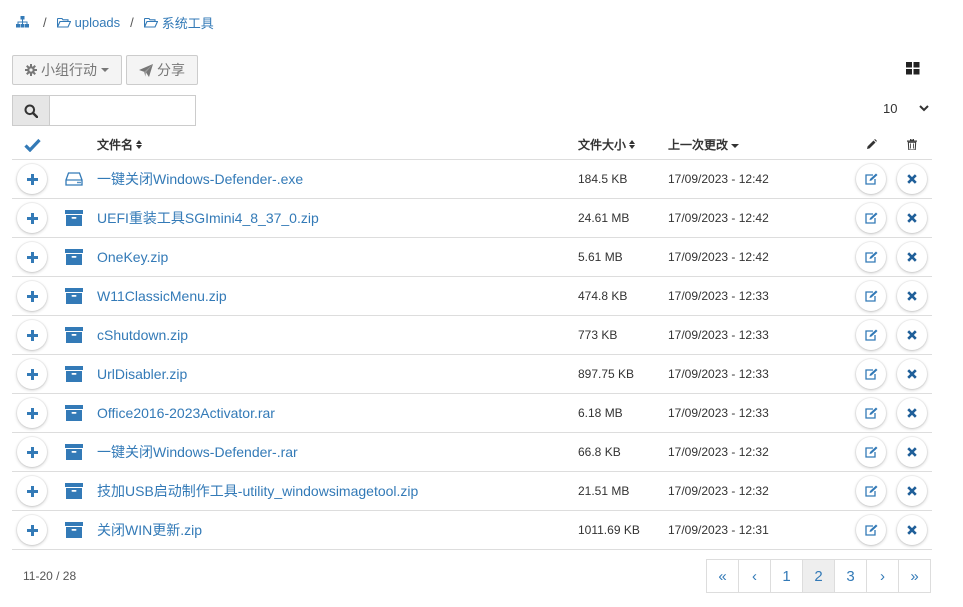 This screenshot has width=963, height=607. I want to click on sort-by-name: 文件名, so click(120, 144).